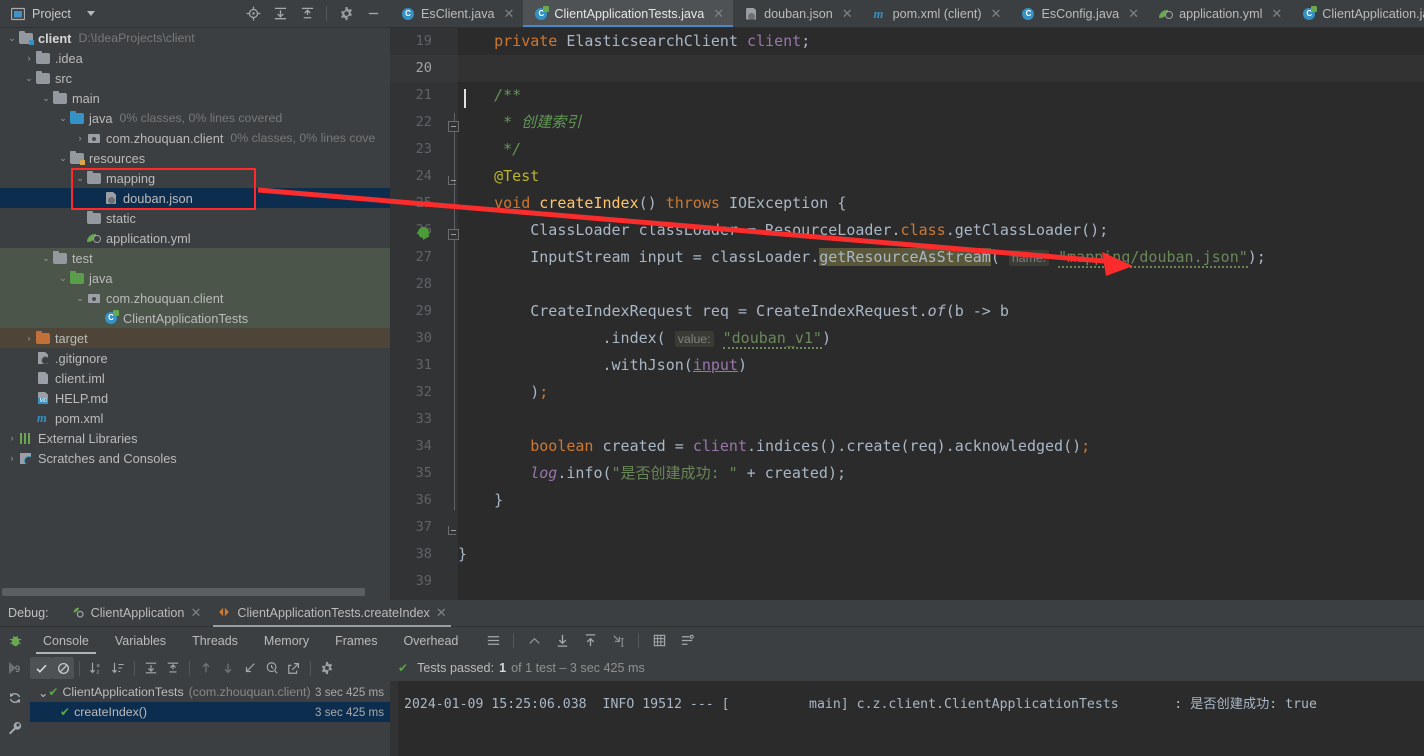 The image size is (1424, 756). What do you see at coordinates (140, 640) in the screenshot?
I see `debug-subtab-variables: Variables` at bounding box center [140, 640].